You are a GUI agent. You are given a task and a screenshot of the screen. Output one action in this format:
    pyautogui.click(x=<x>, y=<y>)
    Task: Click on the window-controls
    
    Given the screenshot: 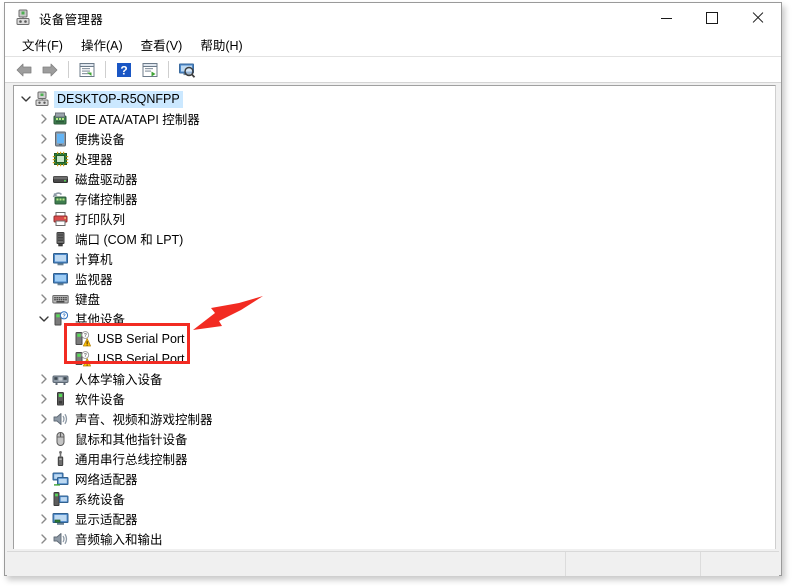 What is the action you would take?
    pyautogui.click(x=712, y=18)
    